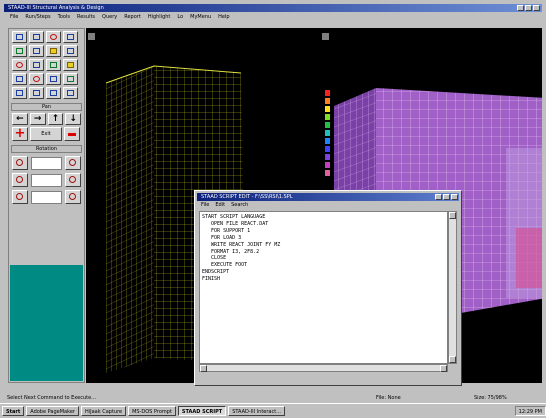  I want to click on menu-query: Query, so click(109, 17).